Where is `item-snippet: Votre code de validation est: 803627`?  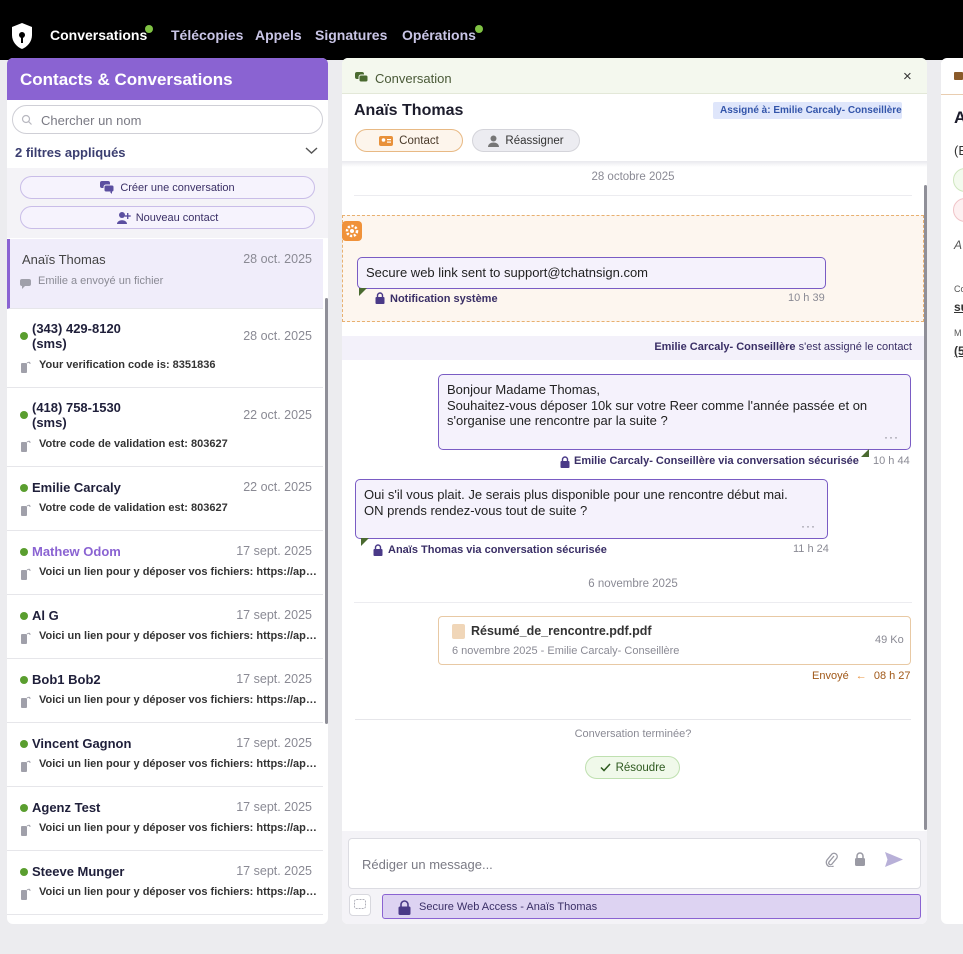 item-snippet: Votre code de validation est: 803627 is located at coordinates (133, 444).